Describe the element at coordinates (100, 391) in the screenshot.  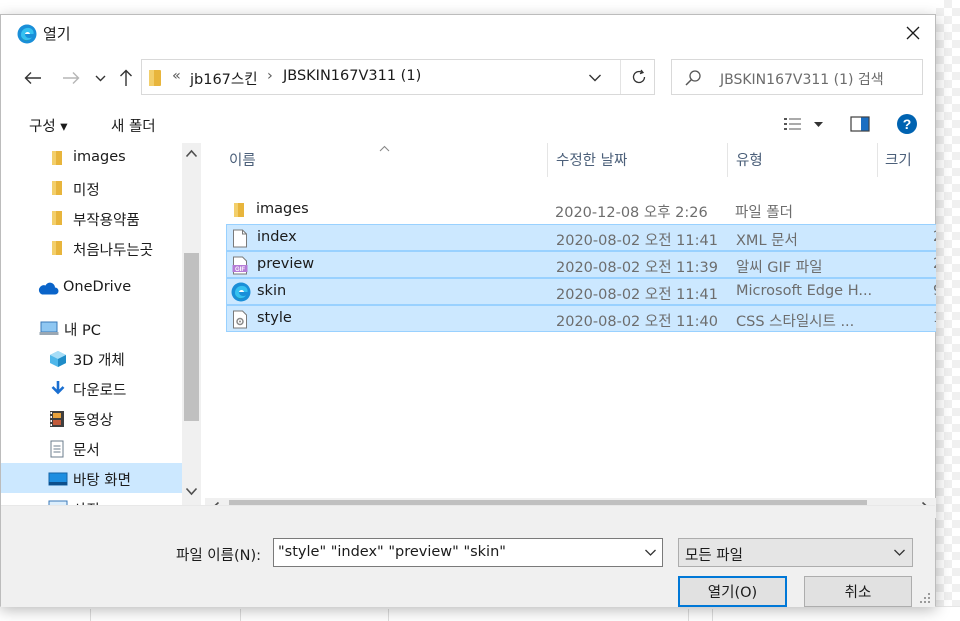
I see `sidebar-item-label: 다운로드` at that location.